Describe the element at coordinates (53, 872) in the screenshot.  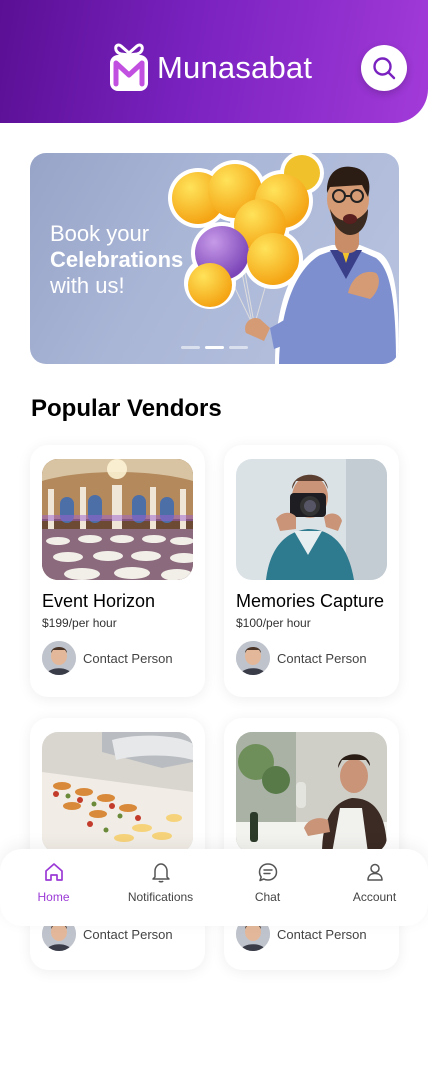
I see `home-icon` at that location.